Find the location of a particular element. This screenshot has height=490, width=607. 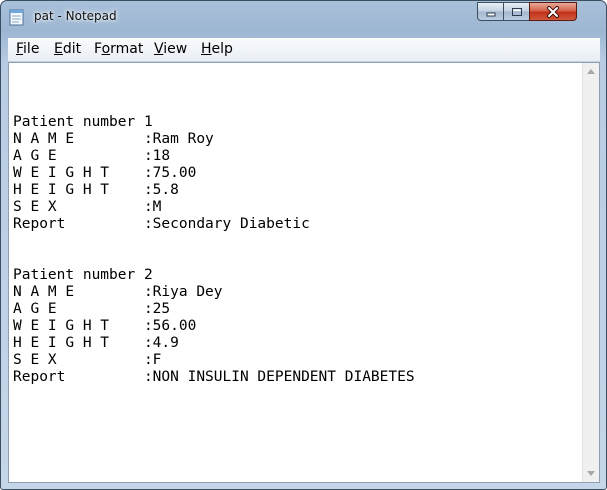

maximize-icon is located at coordinates (516, 11).